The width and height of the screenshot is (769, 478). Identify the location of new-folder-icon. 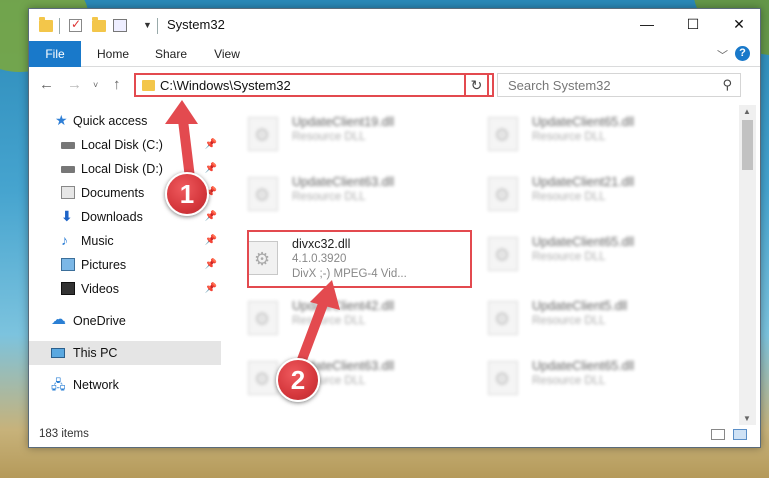
(99, 24).